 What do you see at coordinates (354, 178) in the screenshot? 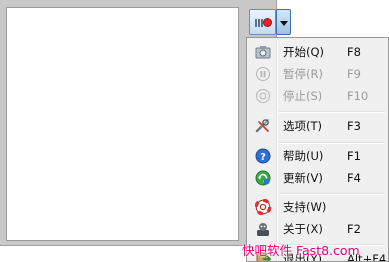
I see `menu-item-shortcut: F4` at bounding box center [354, 178].